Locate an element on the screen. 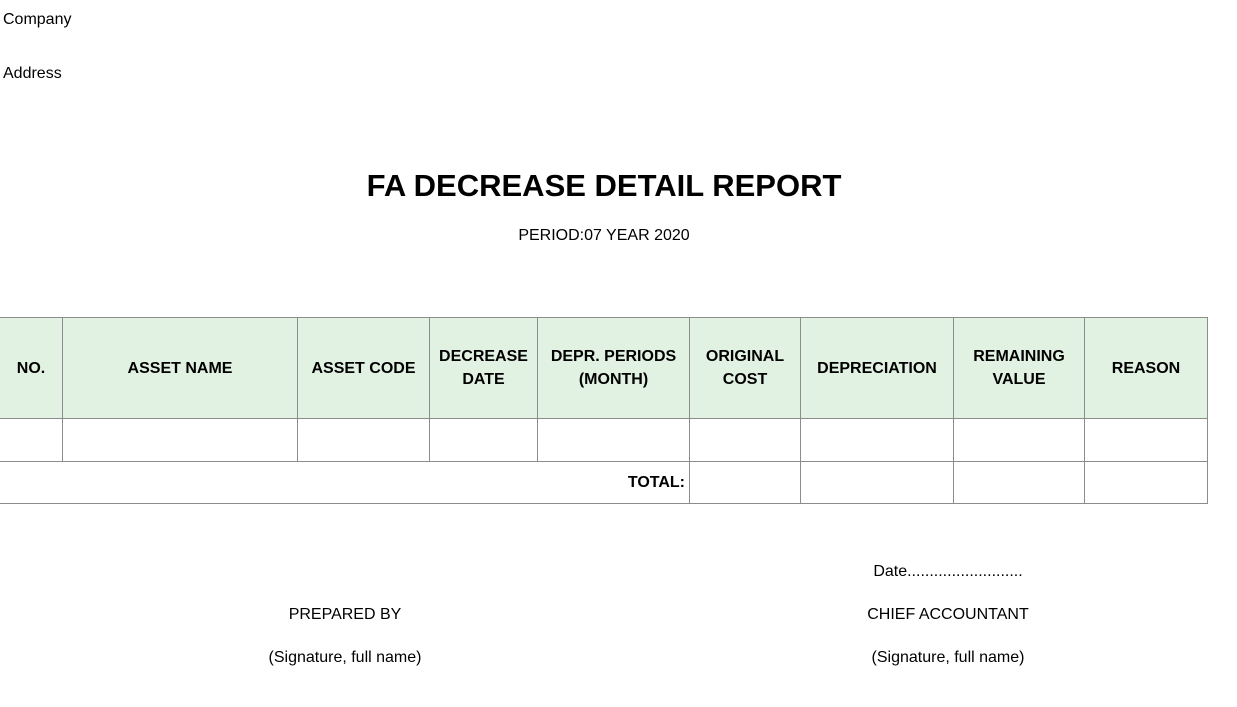  prepared-by-signature-hint: (Signature, full name) is located at coordinates (345, 657).